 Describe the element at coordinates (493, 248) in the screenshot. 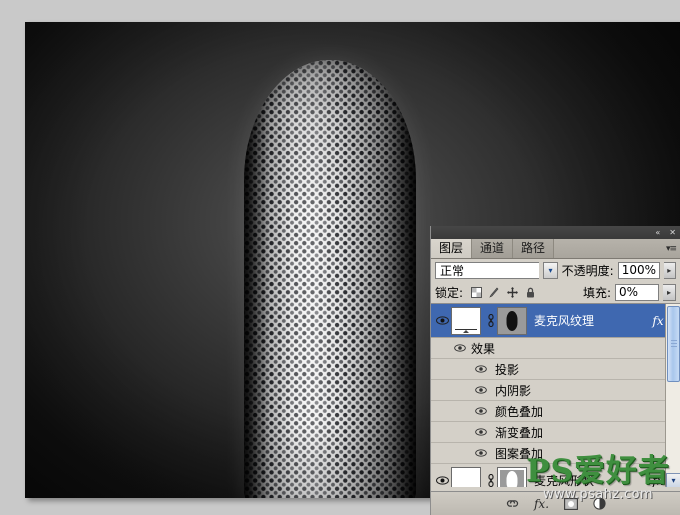

I see `tab-channels: 通道` at that location.